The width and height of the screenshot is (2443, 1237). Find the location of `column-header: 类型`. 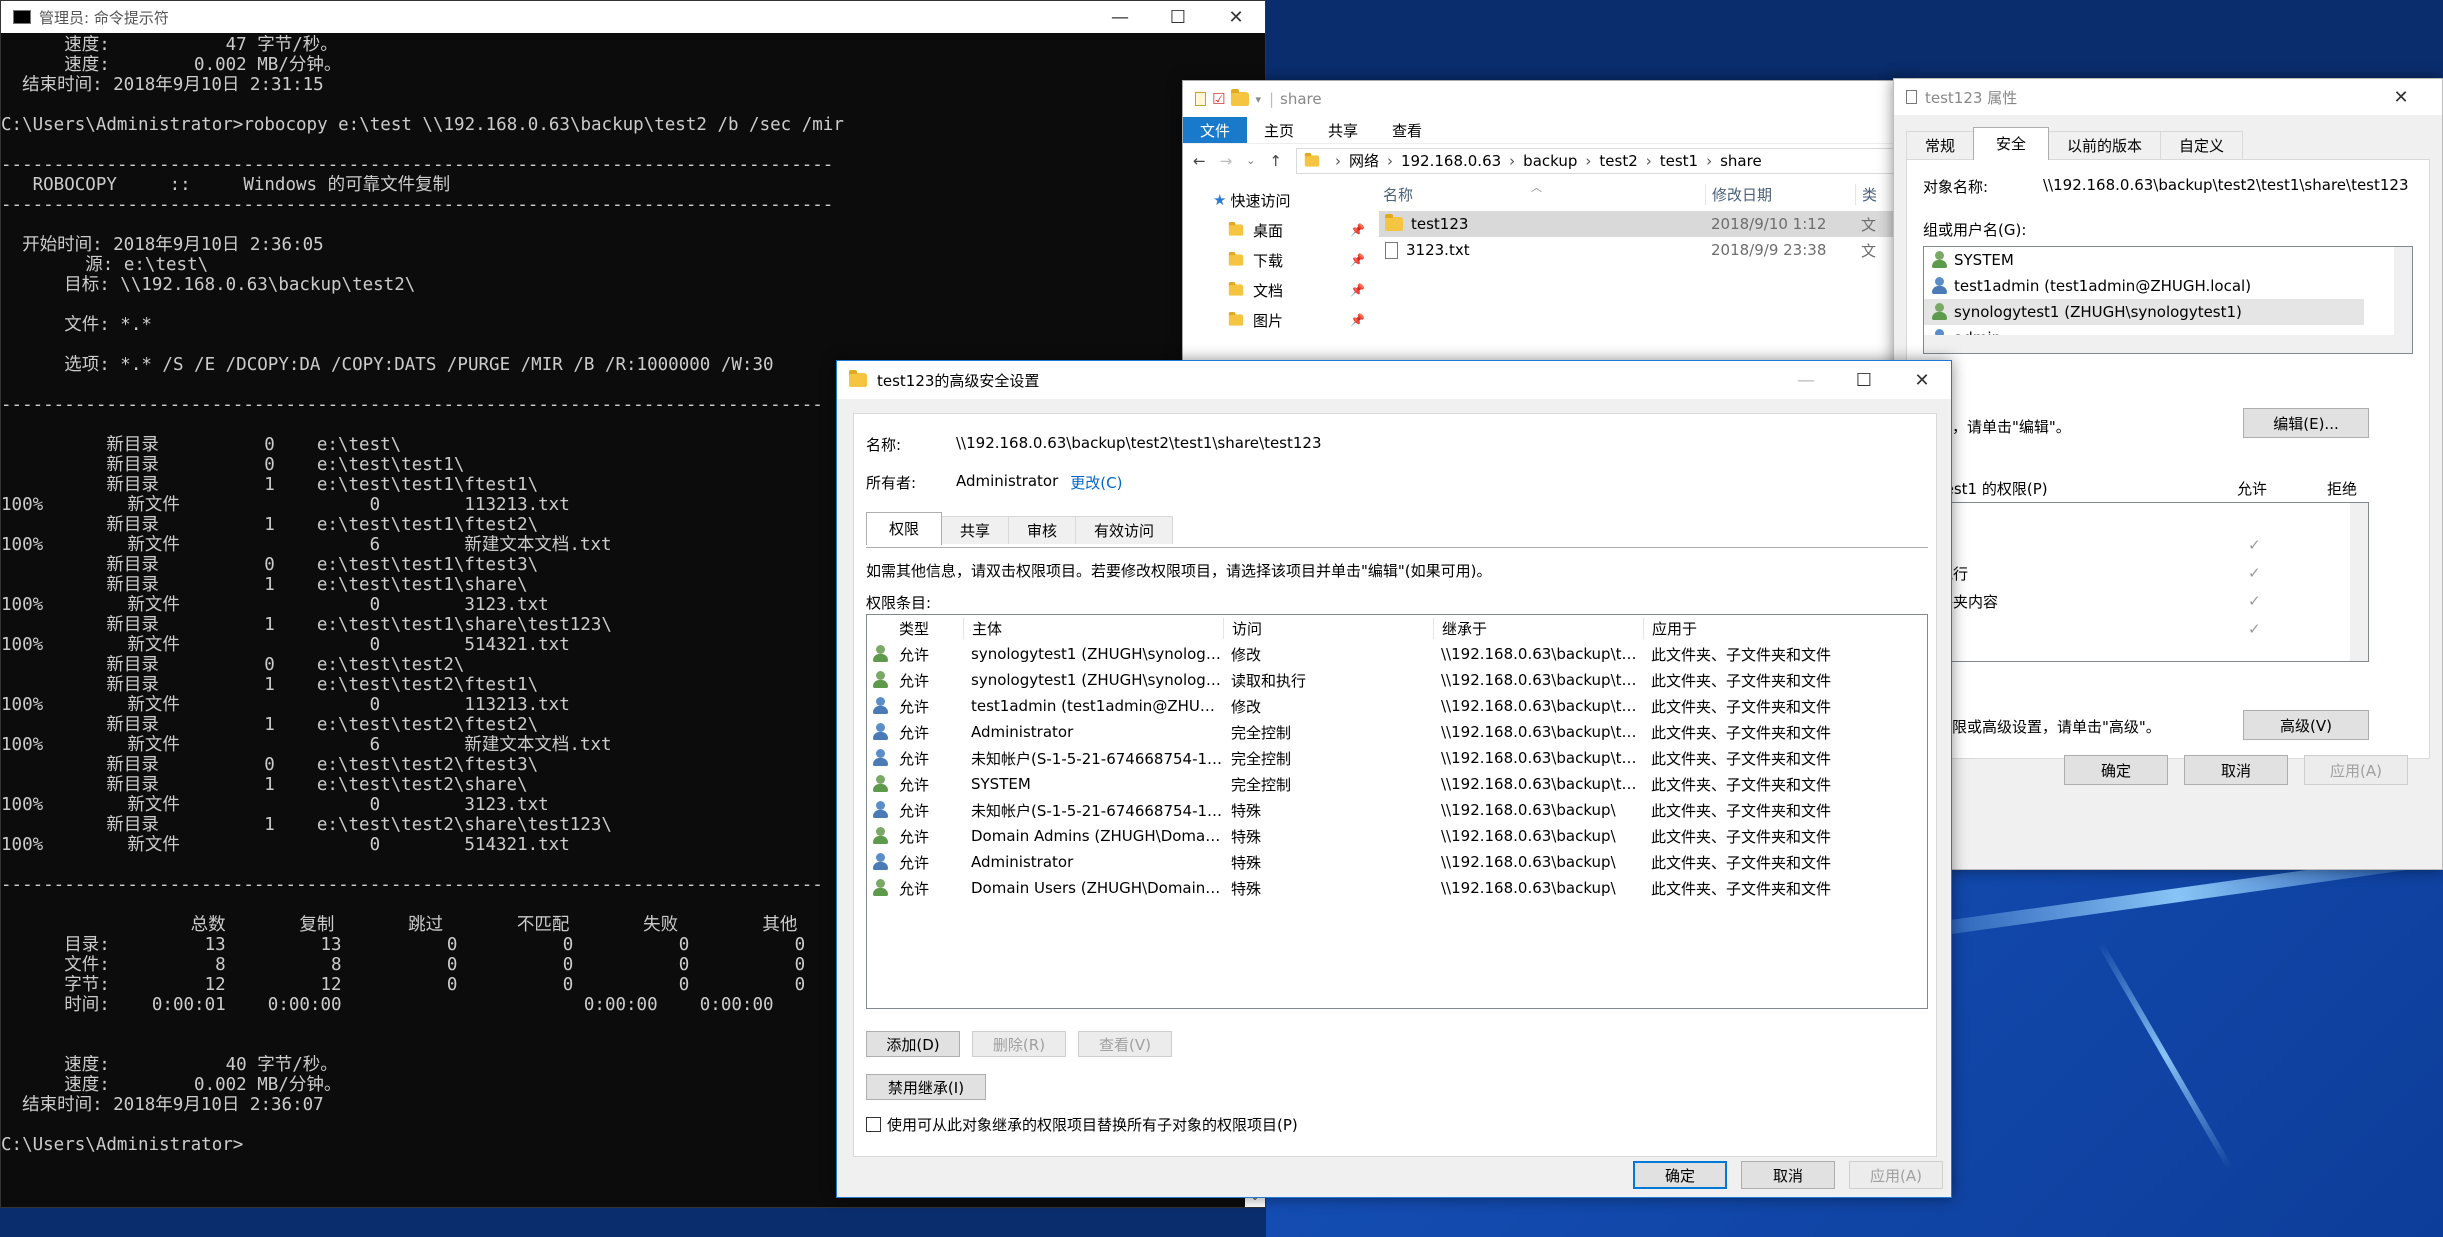

column-header: 类型 is located at coordinates (927, 628).